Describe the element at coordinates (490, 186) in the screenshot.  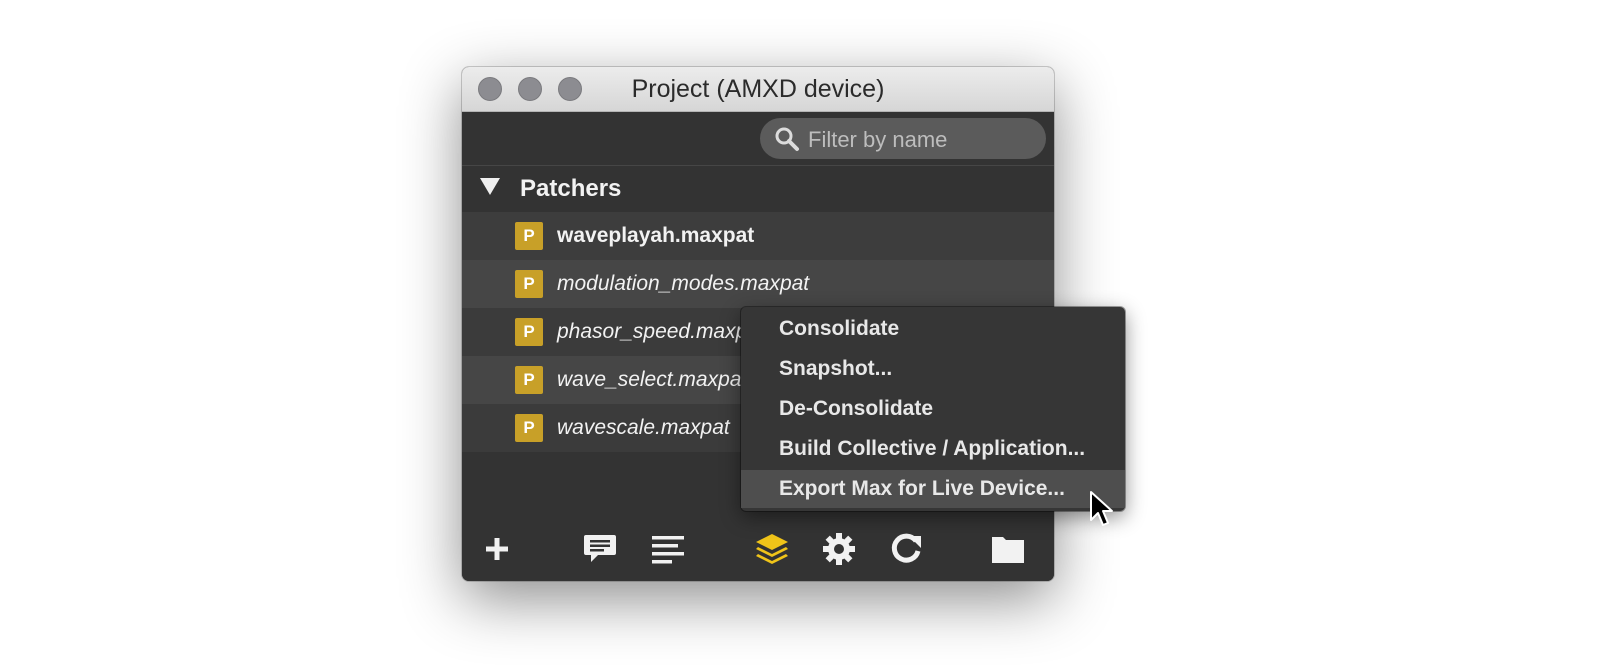
I see `disclosure-triangle-icon` at that location.